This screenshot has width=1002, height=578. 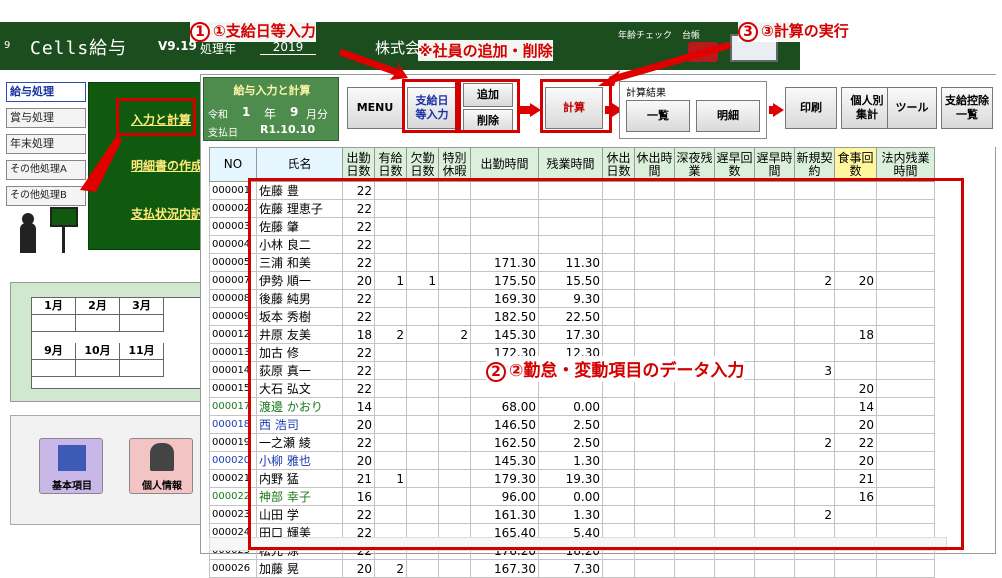 What do you see at coordinates (485, 50) in the screenshot?
I see `annotation-step1-sub: ※社員の追加・削除` at bounding box center [485, 50].